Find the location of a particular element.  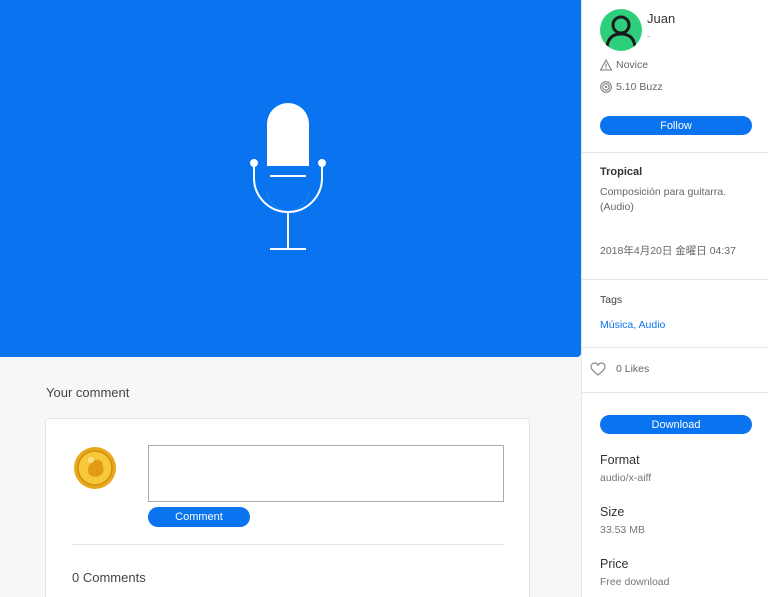

format-value: audio/x-aiff is located at coordinates (626, 478).